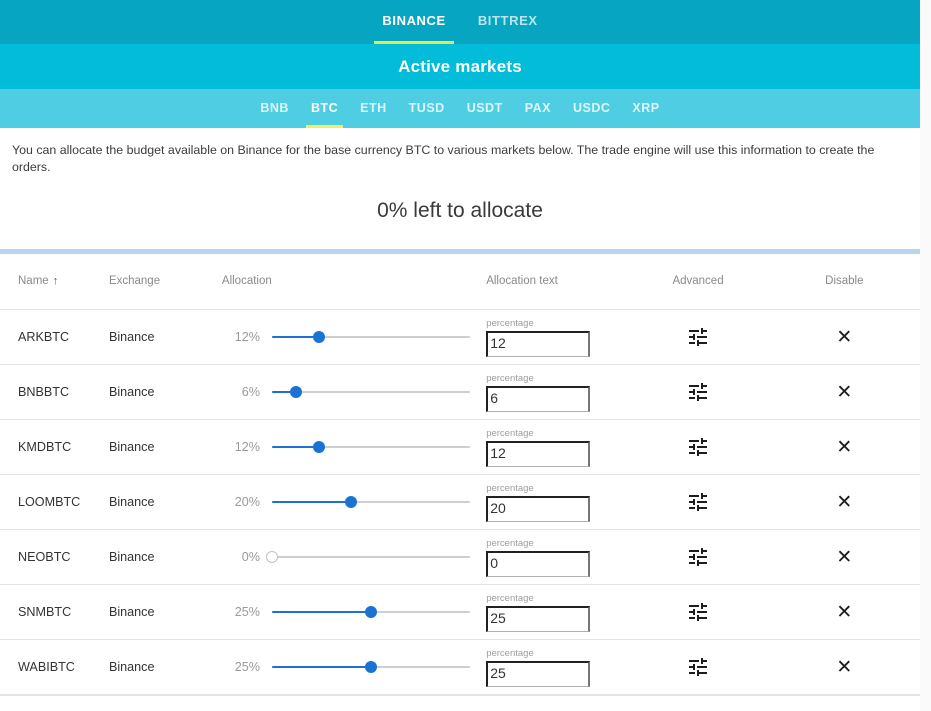 This screenshot has width=931, height=711. I want to click on currency-tab-bnb: BNB, so click(274, 108).